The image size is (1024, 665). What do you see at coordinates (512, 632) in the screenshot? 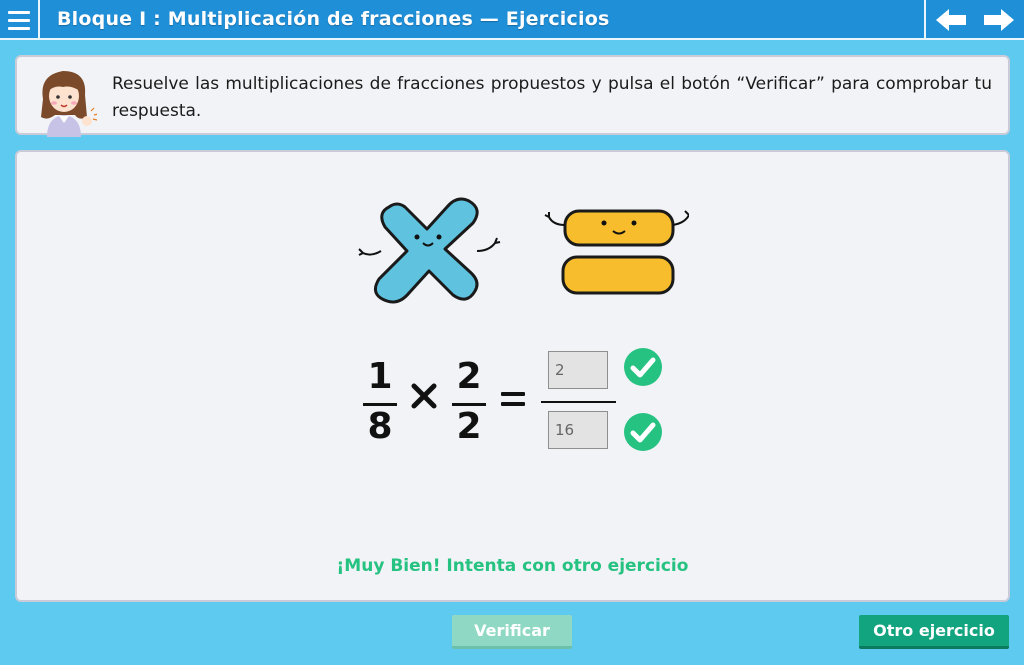
I see `verify-button: Verificar` at bounding box center [512, 632].